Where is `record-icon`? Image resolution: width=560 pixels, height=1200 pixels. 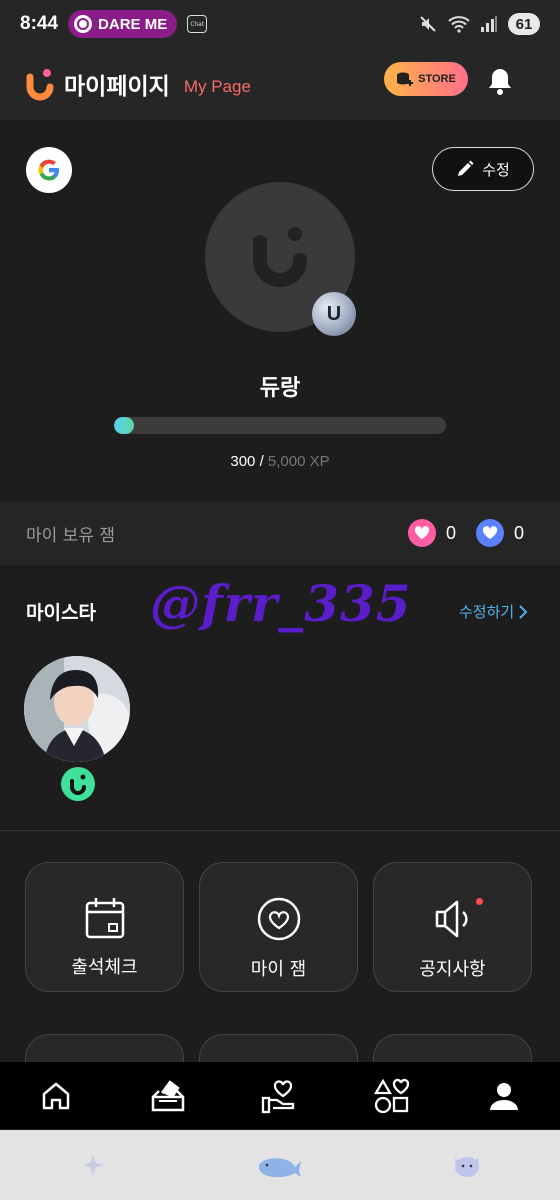
record-icon is located at coordinates (83, 24).